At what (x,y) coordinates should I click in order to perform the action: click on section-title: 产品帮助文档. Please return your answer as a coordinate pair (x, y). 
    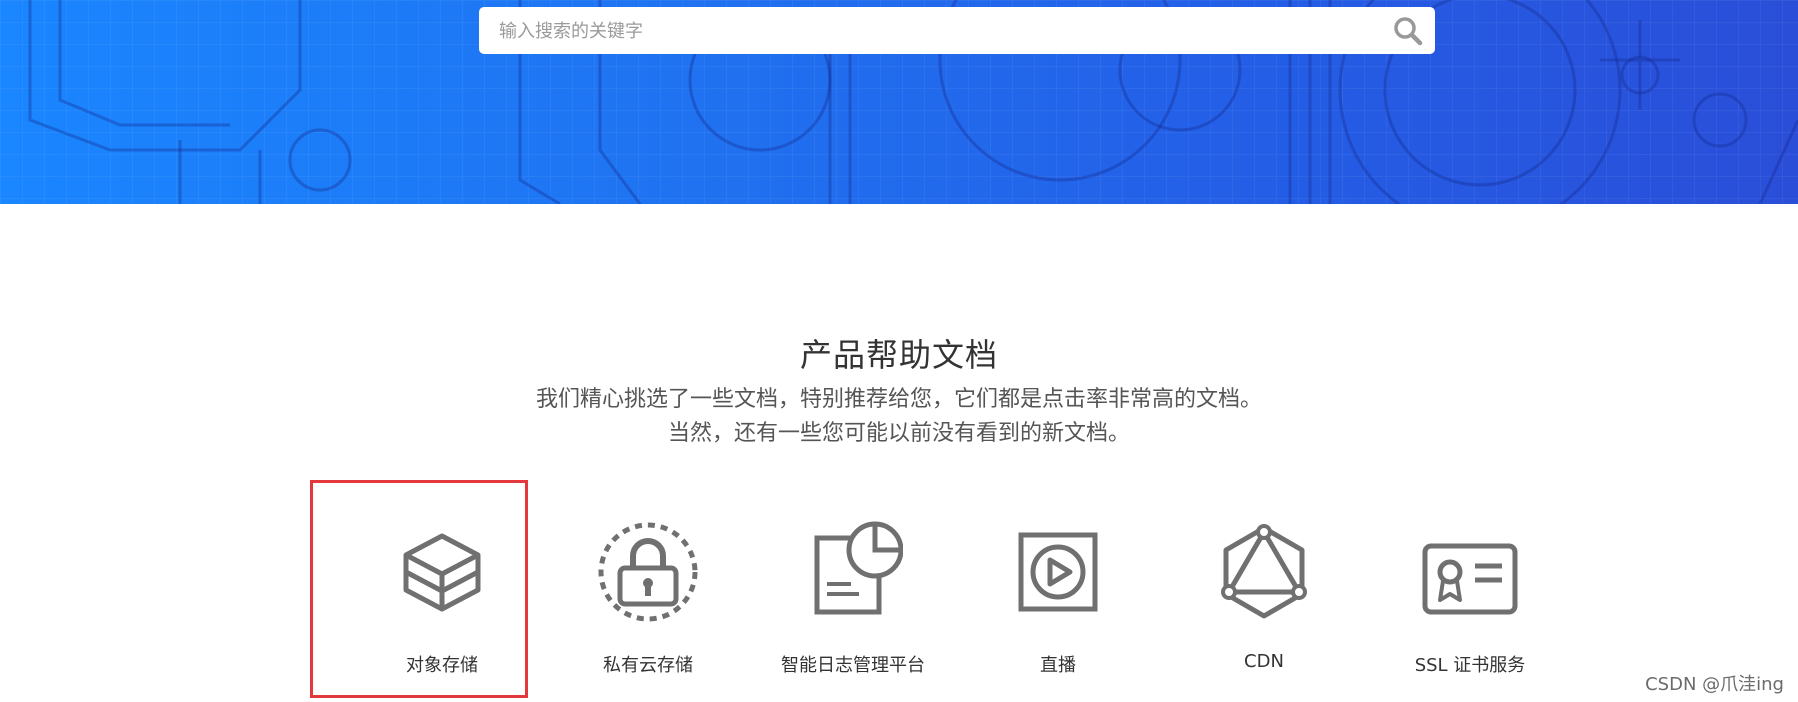
    Looking at the image, I should click on (898, 355).